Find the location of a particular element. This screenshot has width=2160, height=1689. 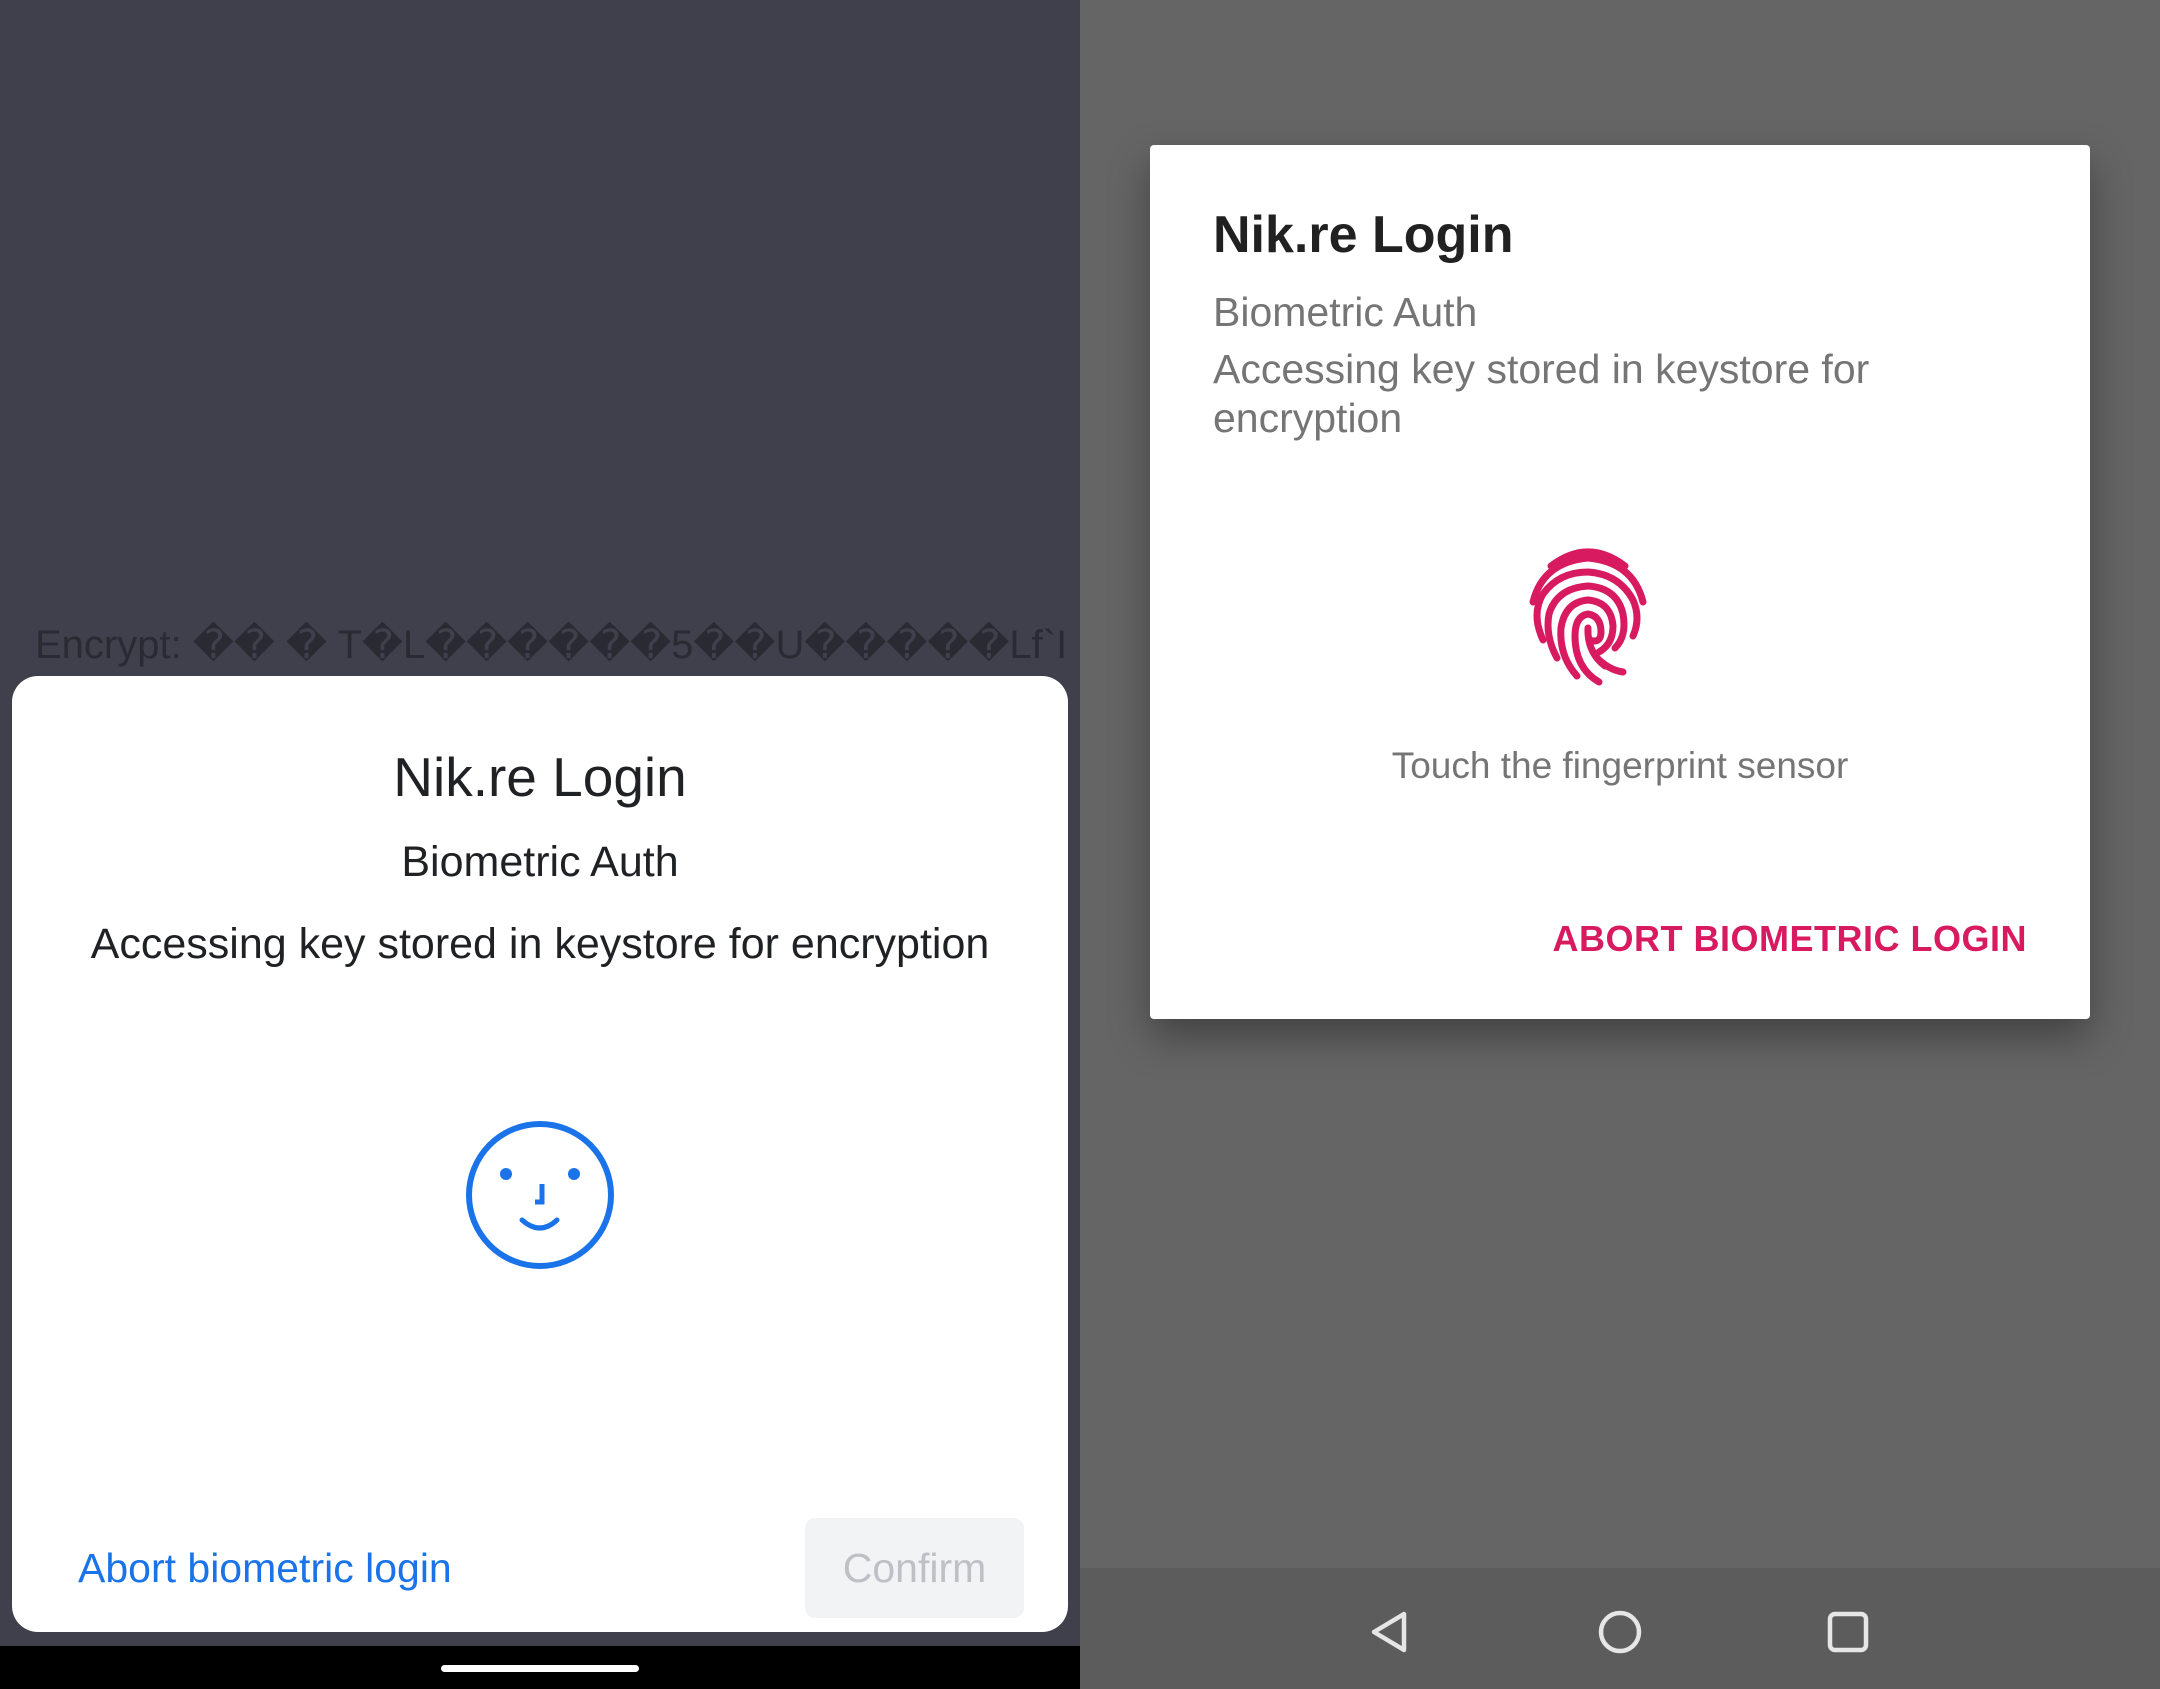

home-gesture-handle is located at coordinates (540, 1668).